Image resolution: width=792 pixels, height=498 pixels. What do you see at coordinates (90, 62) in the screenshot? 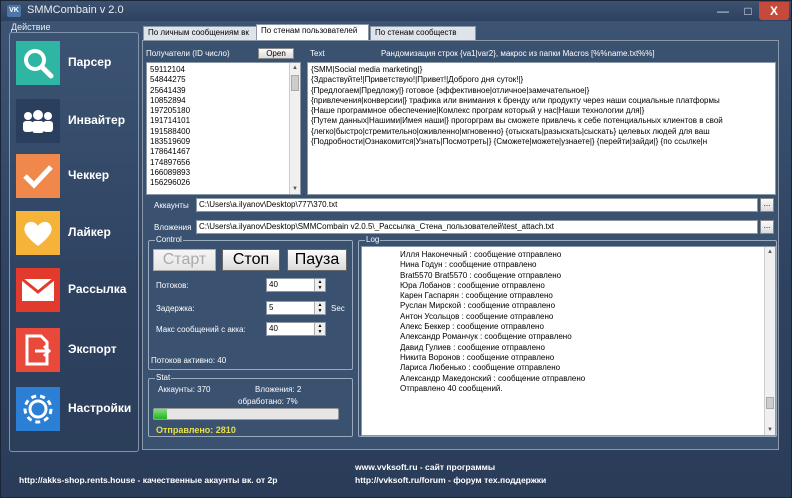
I see `sidebar-item-label: Парсер` at bounding box center [90, 62].